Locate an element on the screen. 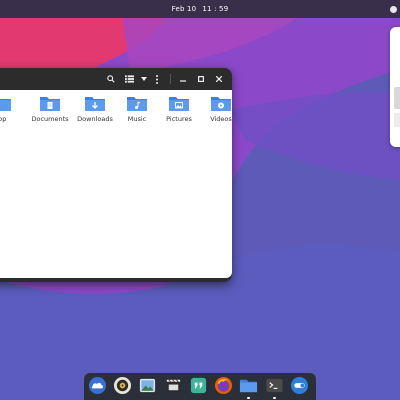 Image resolution: width=400 pixels, height=400 pixels. dock-terminal is located at coordinates (274, 385).